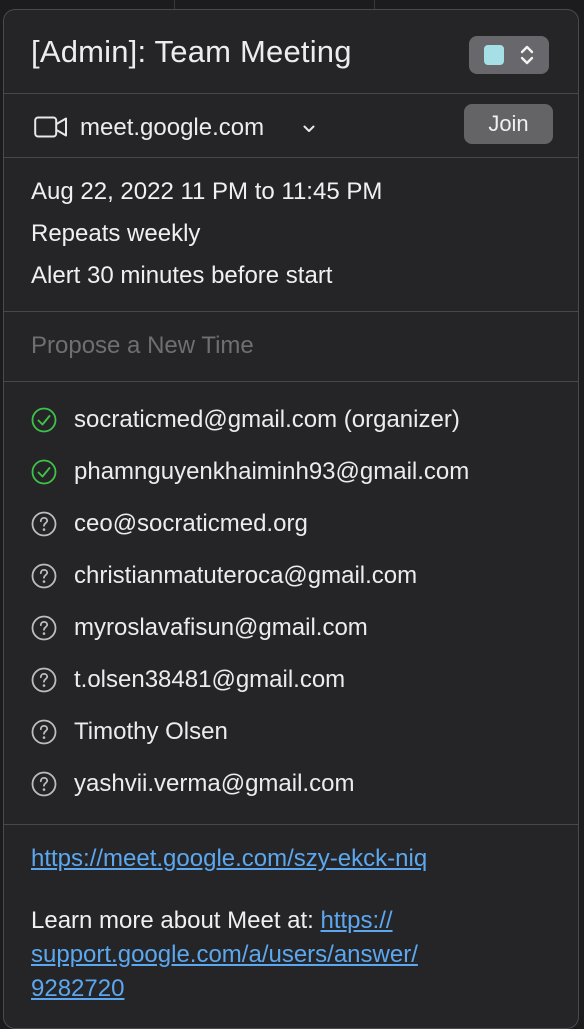 Image resolution: width=584 pixels, height=1029 pixels. Describe the element at coordinates (209, 680) in the screenshot. I see `attendee-email: t.olsen38481@gmail.com` at that location.